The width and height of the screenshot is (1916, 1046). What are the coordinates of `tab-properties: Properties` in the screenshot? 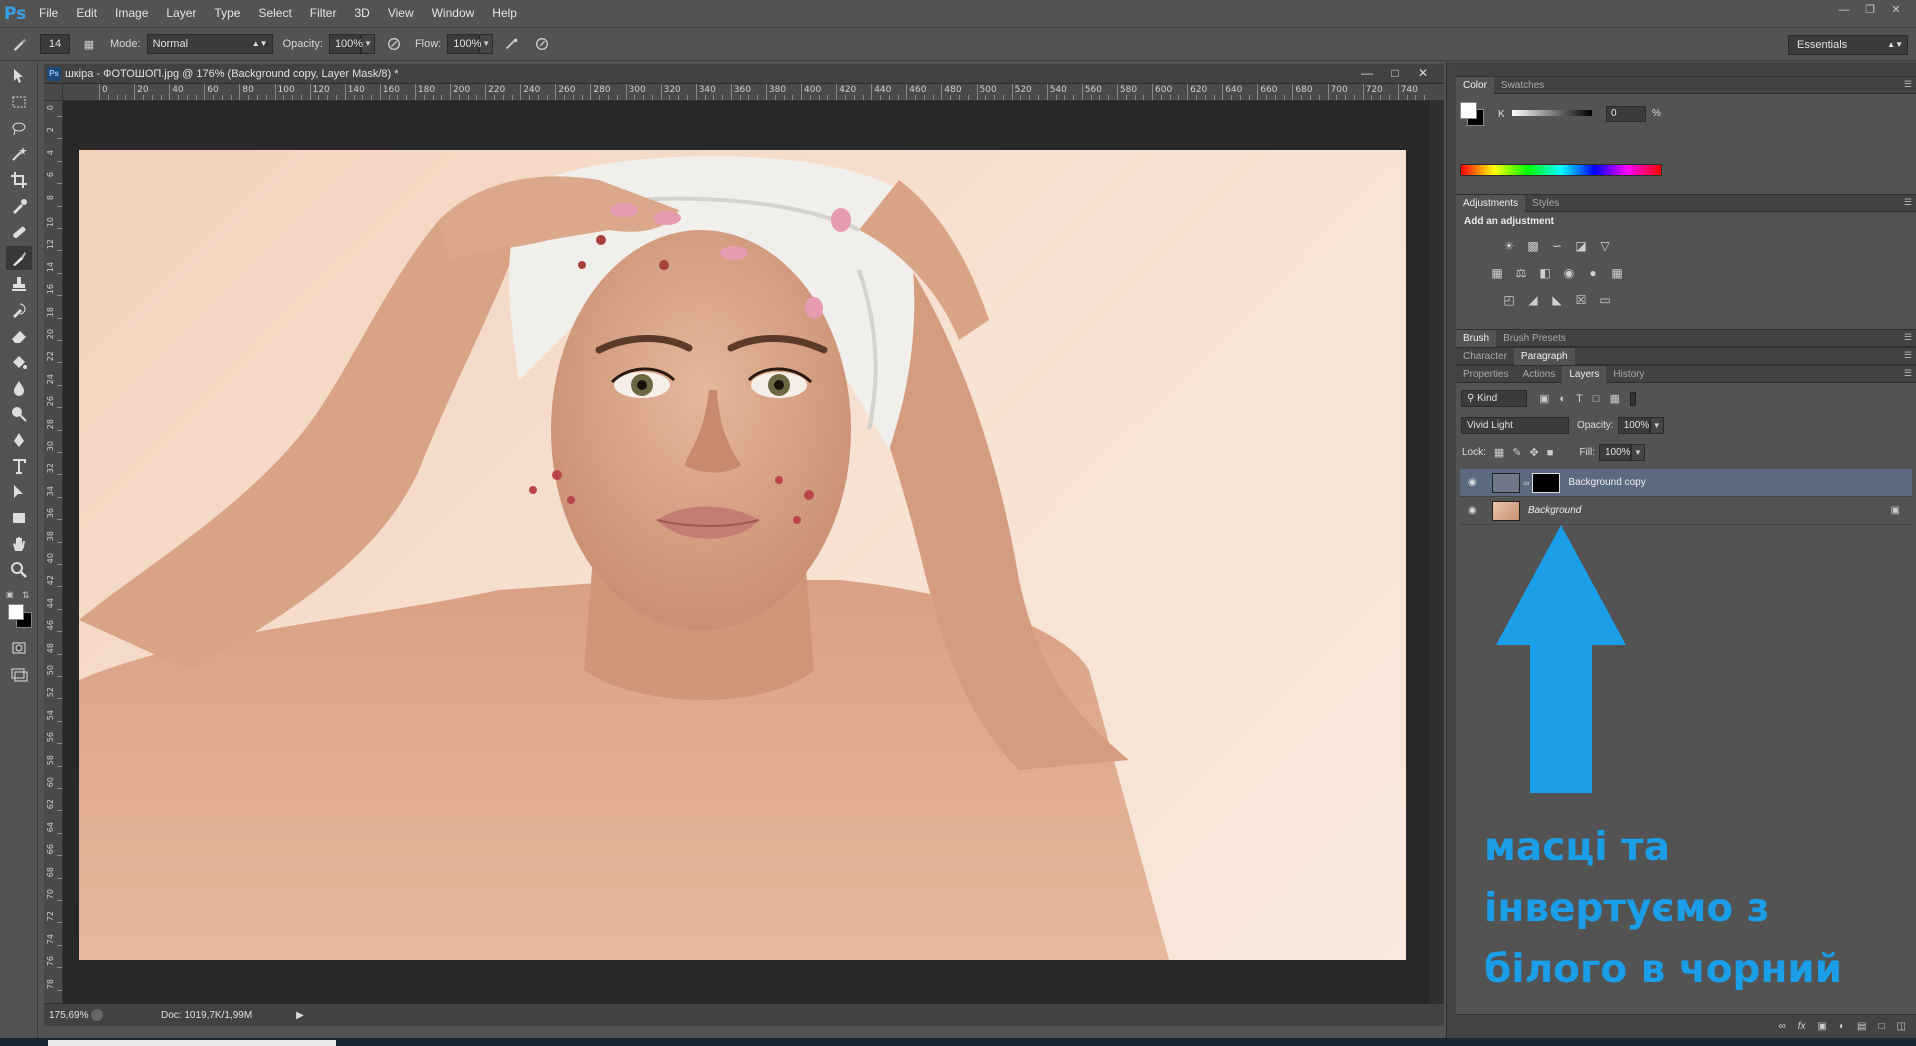 It's located at (1486, 374).